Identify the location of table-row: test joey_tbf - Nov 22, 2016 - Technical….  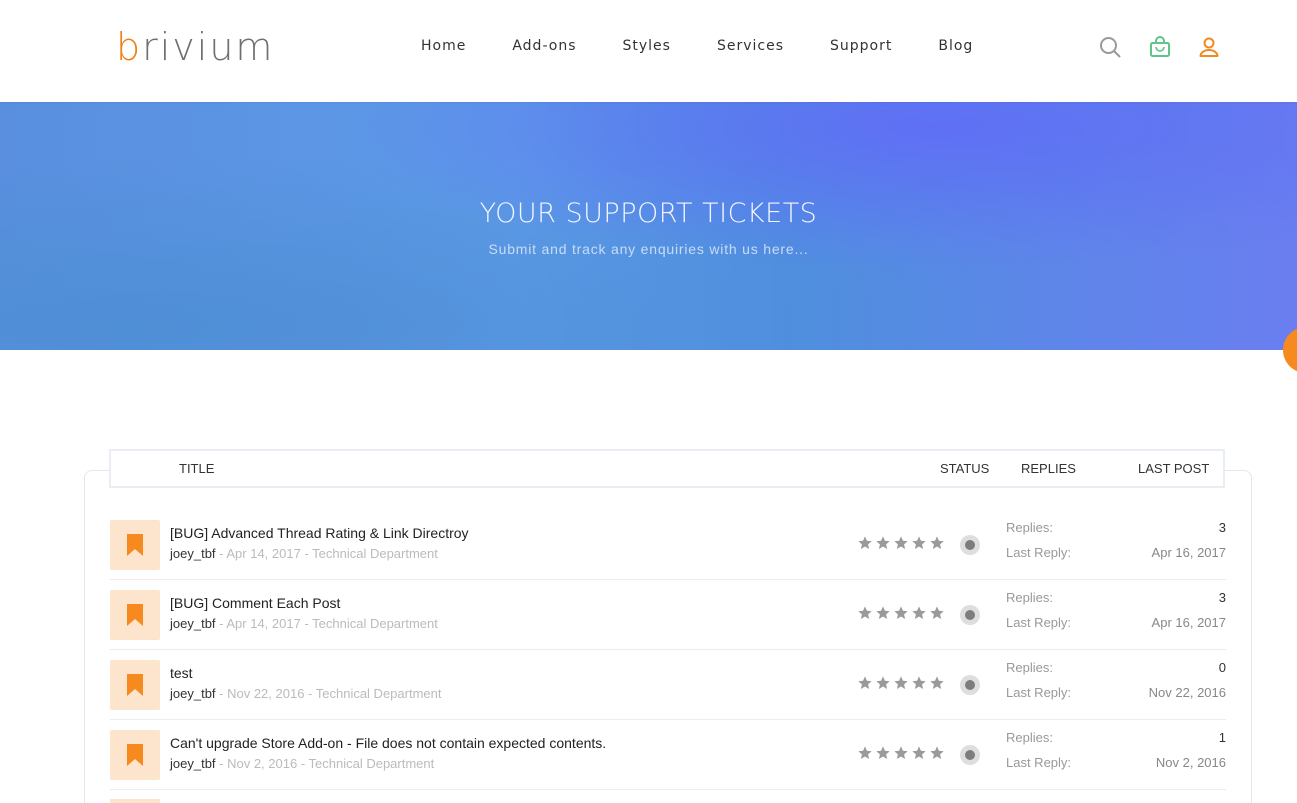
(668, 685).